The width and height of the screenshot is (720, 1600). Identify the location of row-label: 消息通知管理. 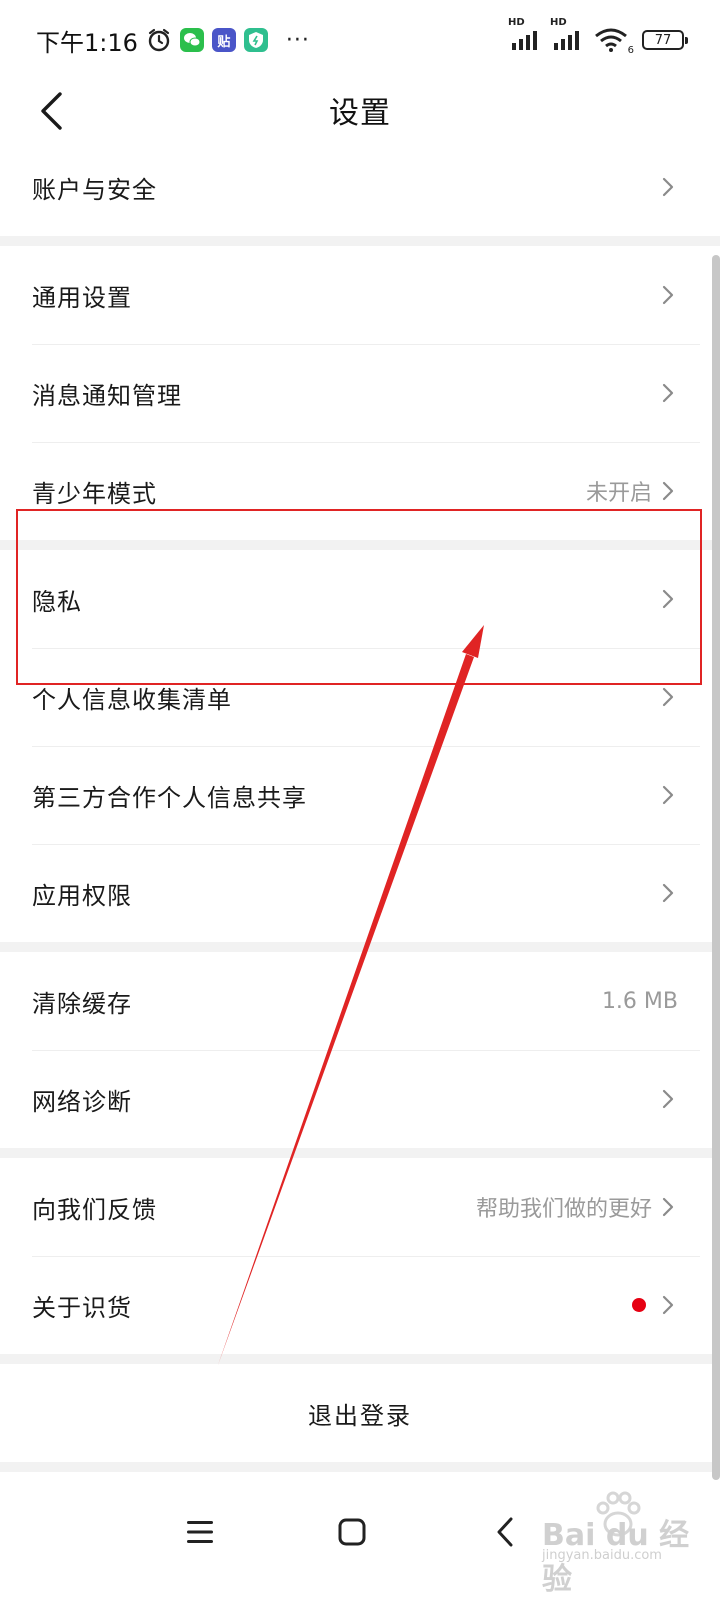
(107, 395).